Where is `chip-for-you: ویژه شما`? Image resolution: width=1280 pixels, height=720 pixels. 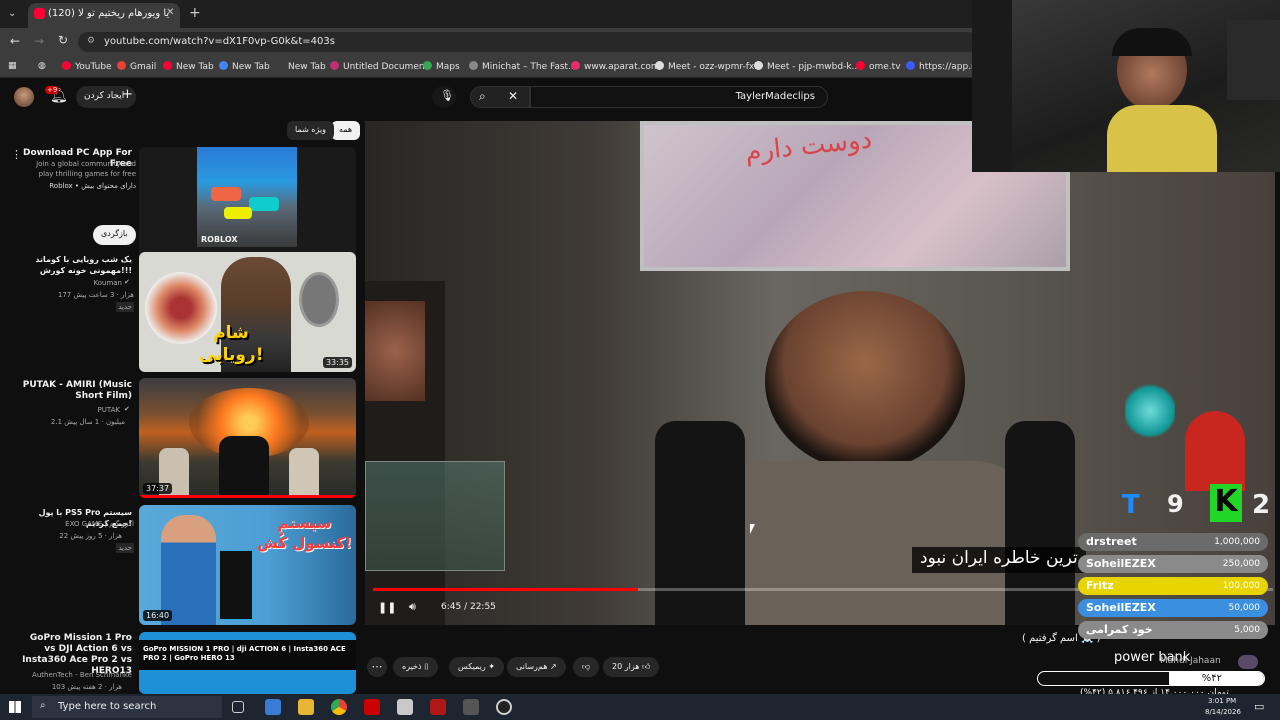
chip-for-you: ویژه شما is located at coordinates (311, 130).